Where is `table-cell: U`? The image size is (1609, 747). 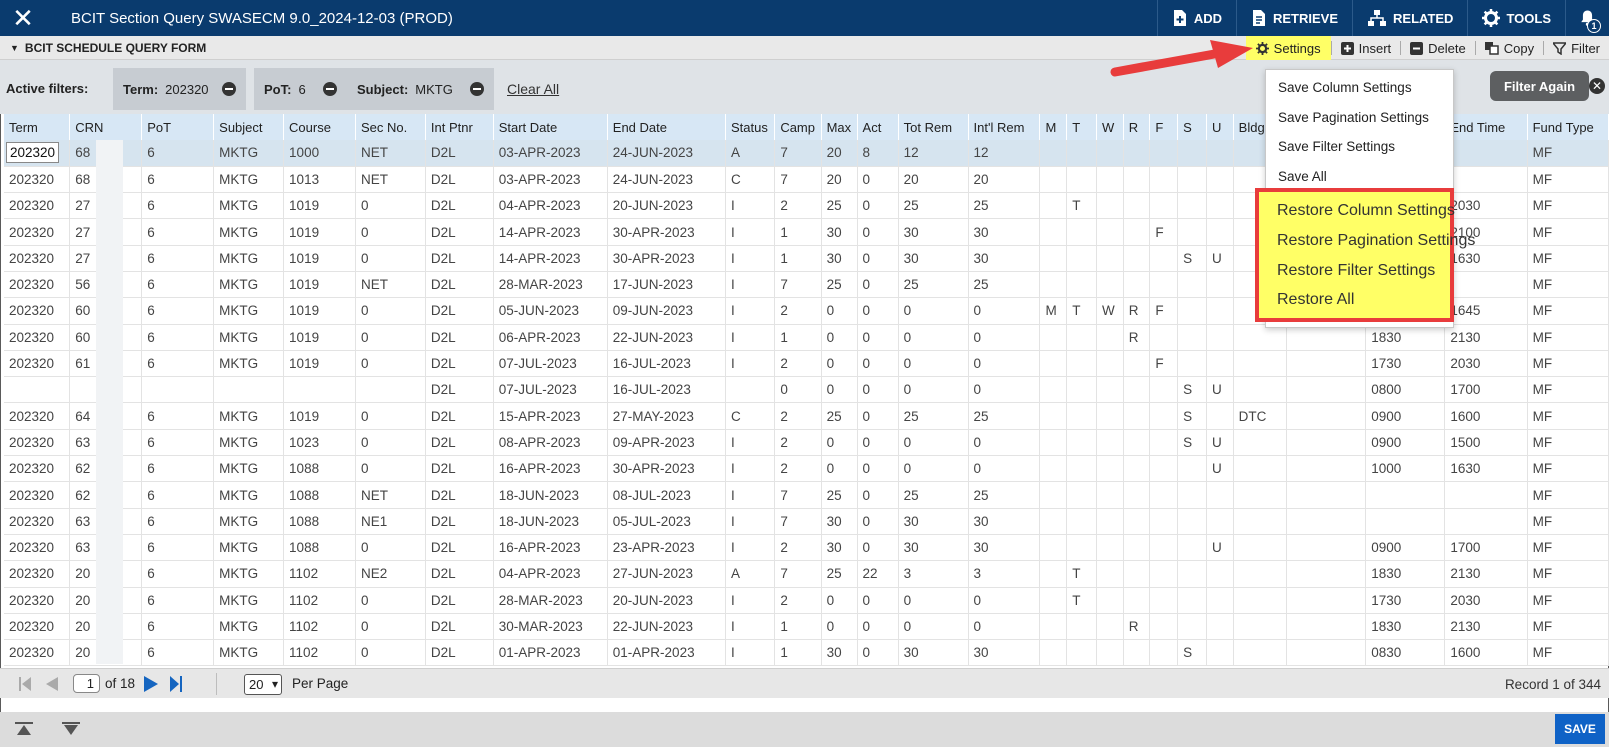
table-cell: U is located at coordinates (1220, 548).